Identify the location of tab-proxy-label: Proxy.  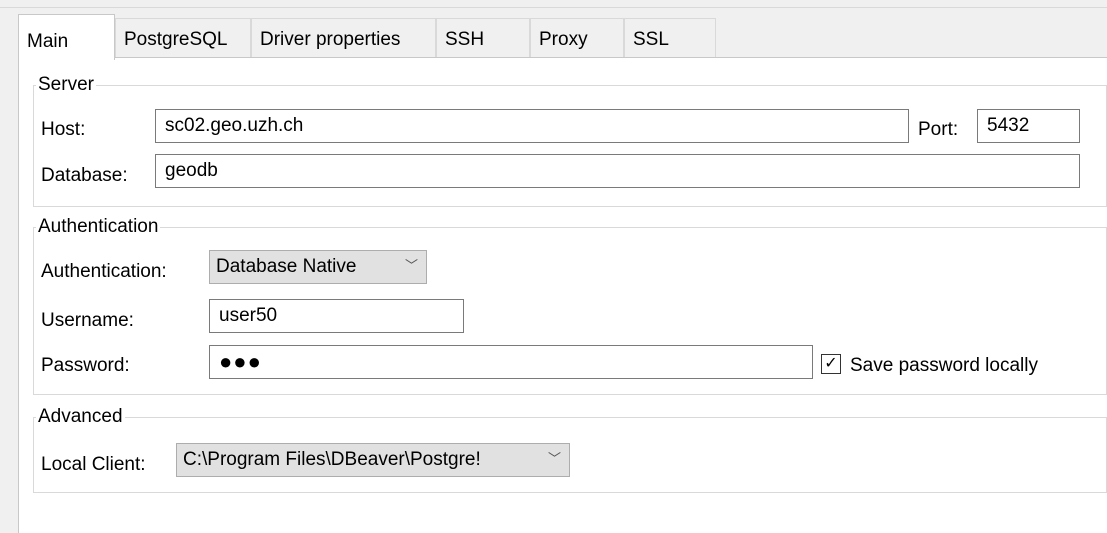
(563, 39).